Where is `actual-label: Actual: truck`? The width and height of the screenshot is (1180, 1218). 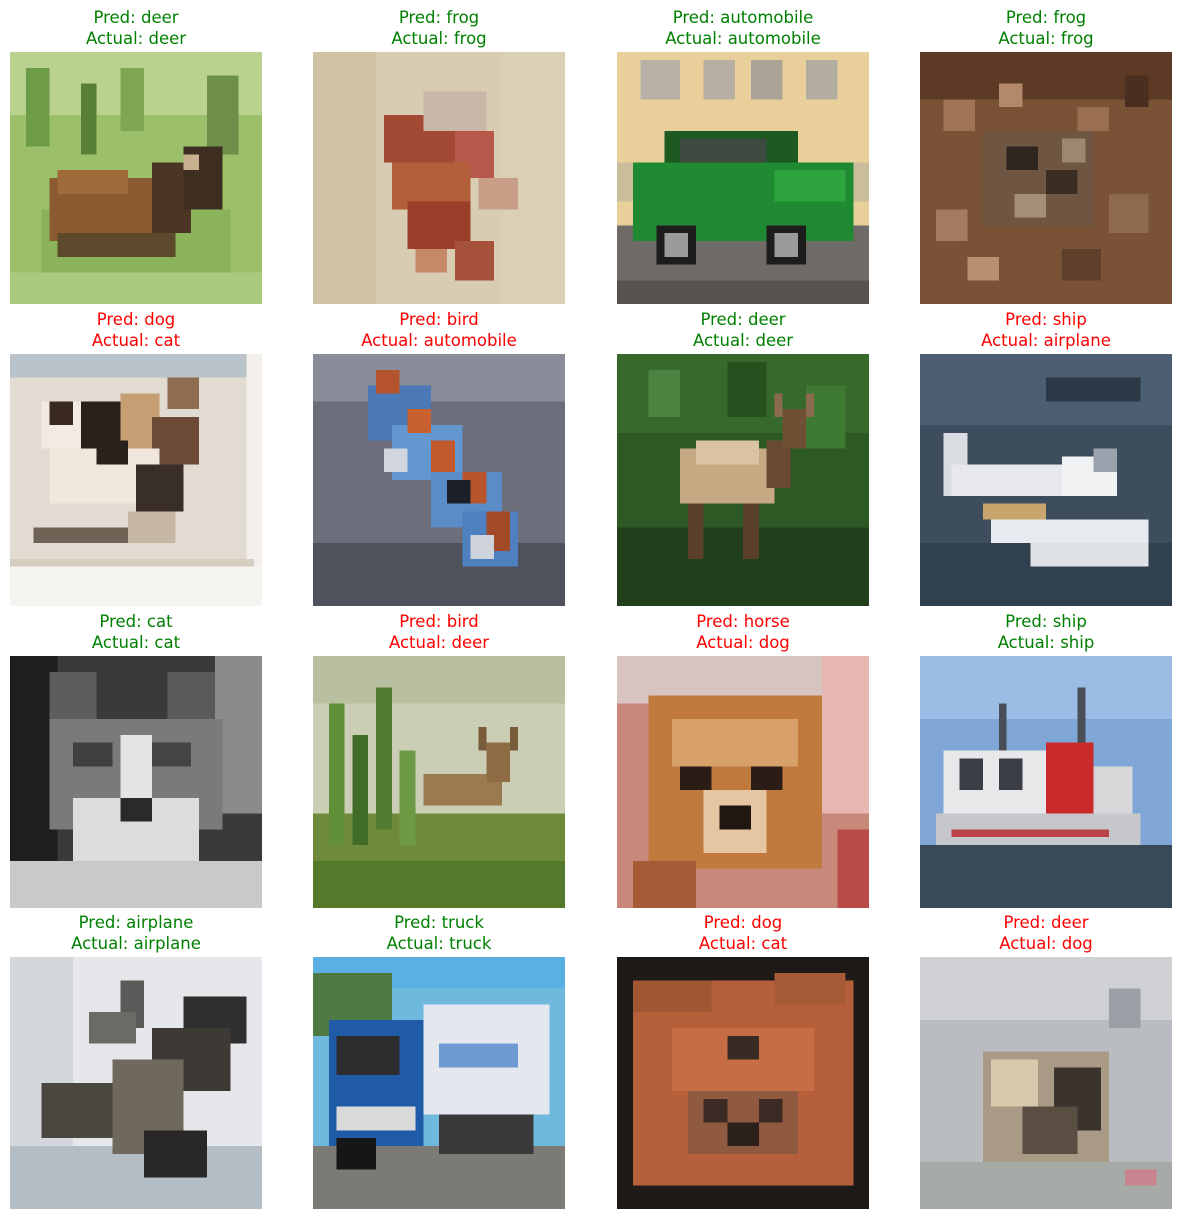 actual-label: Actual: truck is located at coordinates (439, 943).